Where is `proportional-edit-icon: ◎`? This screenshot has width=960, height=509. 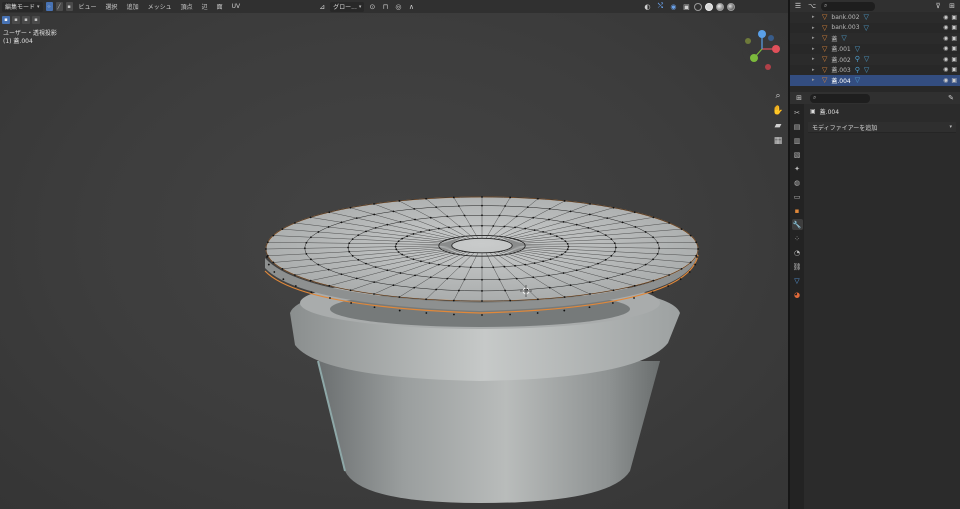
proportional-edit-icon: ◎ is located at coordinates (398, 7).